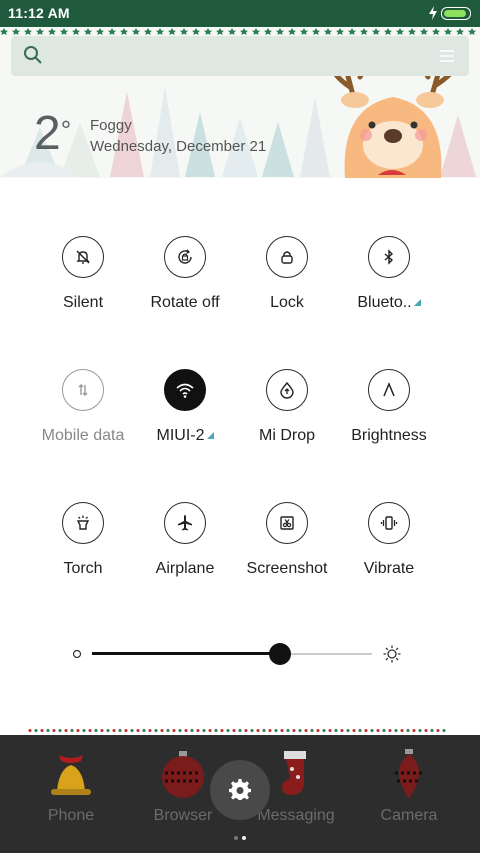 This screenshot has width=480, height=853. What do you see at coordinates (186, 653) in the screenshot?
I see `slider-fill` at bounding box center [186, 653].